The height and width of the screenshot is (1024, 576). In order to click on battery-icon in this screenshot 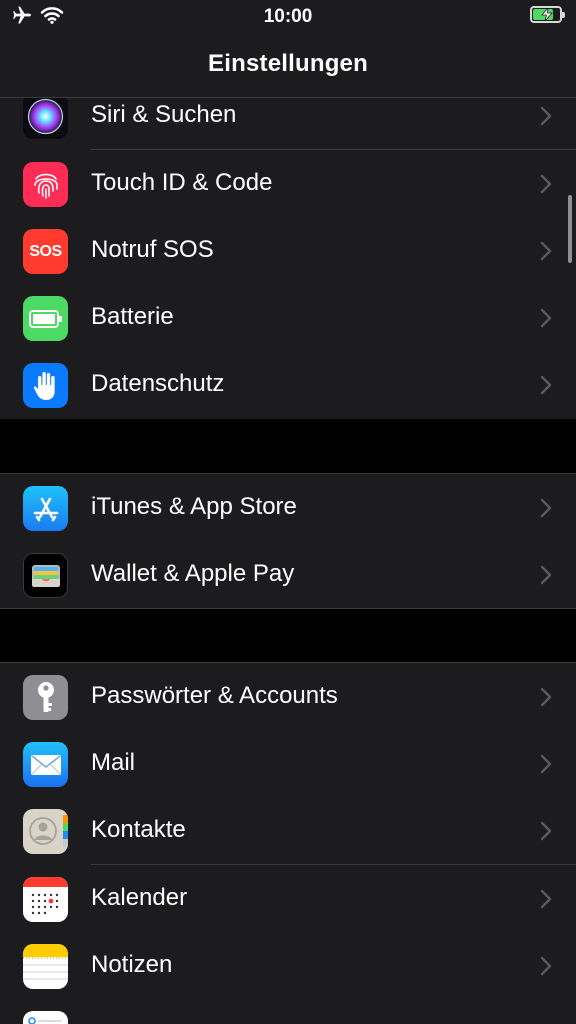, I will do `click(45, 318)`.